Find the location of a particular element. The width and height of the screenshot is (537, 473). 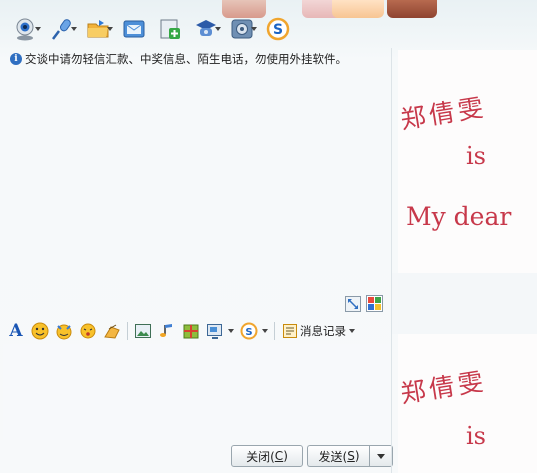

chat-toolbar: S is located at coordinates (152, 29).